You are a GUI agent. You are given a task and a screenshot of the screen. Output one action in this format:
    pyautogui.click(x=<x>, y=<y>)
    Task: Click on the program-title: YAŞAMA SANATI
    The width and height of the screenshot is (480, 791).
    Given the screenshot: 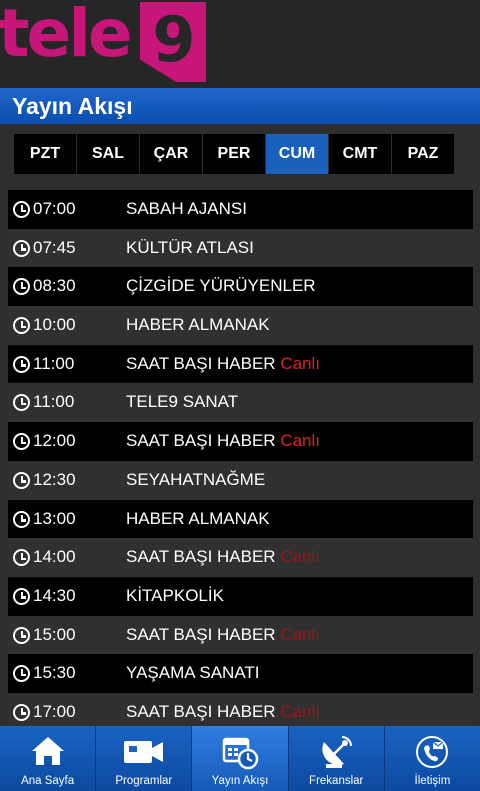 What is the action you would take?
    pyautogui.click(x=193, y=673)
    